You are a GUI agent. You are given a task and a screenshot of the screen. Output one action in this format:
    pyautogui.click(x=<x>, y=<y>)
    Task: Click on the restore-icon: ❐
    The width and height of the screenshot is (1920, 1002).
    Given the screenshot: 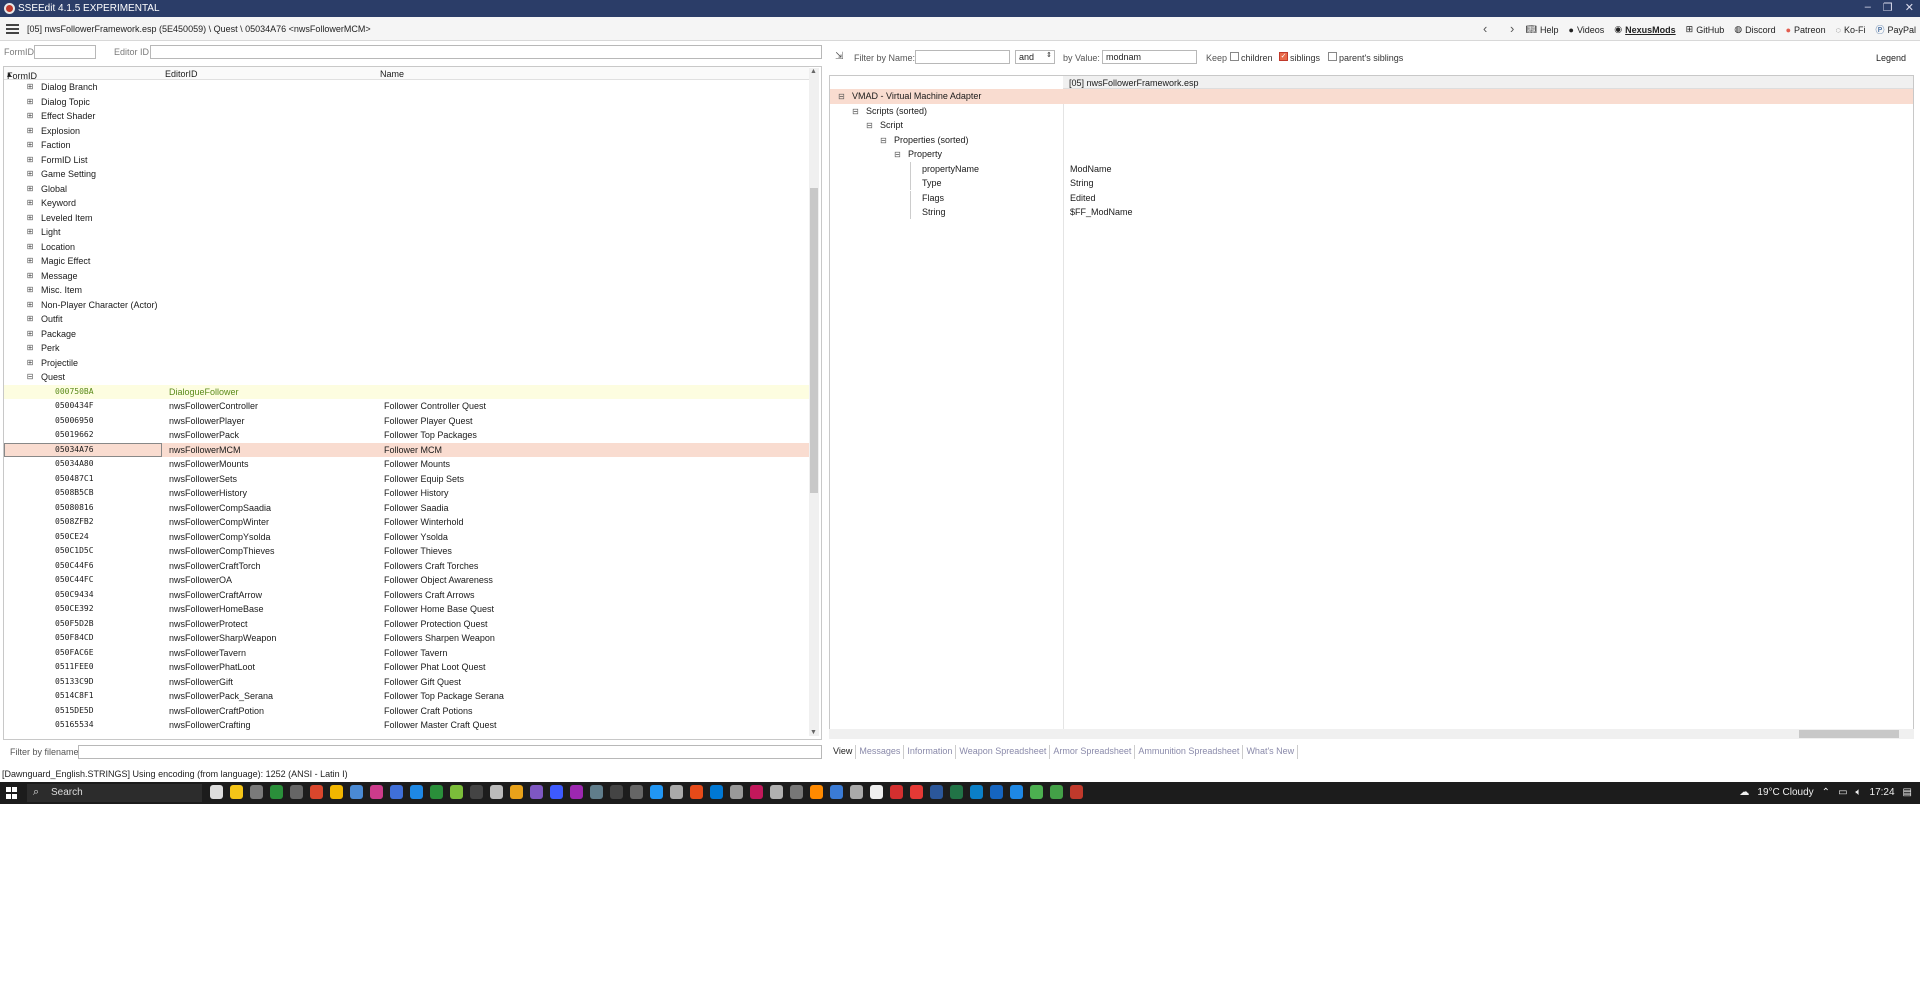 What is the action you would take?
    pyautogui.click(x=1888, y=7)
    